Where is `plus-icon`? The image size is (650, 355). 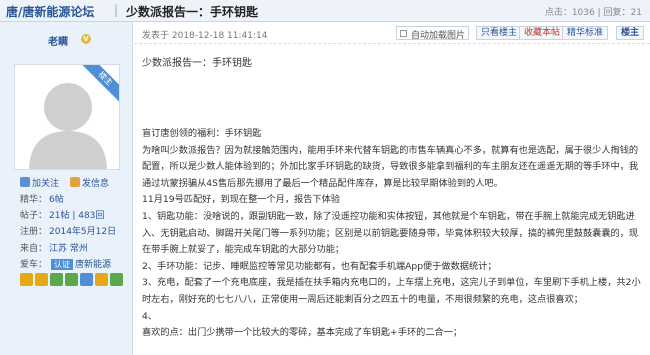 plus-icon is located at coordinates (25, 182).